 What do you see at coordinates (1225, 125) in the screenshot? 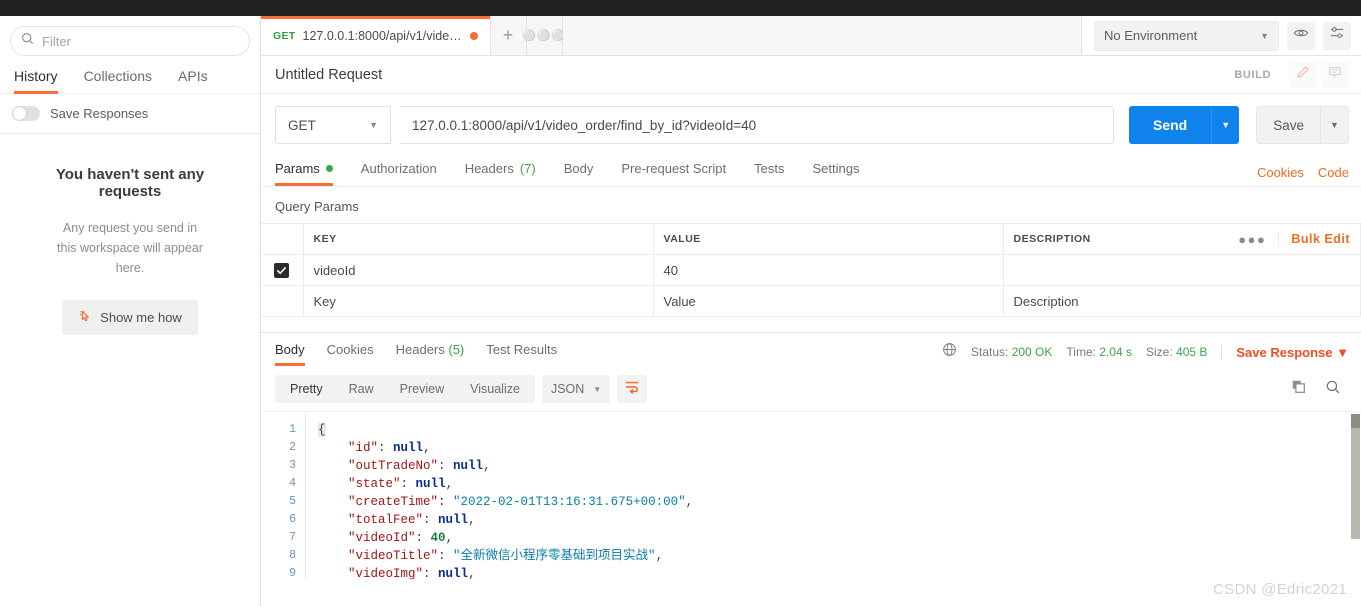
I see `send-options-button: ▼` at bounding box center [1225, 125].